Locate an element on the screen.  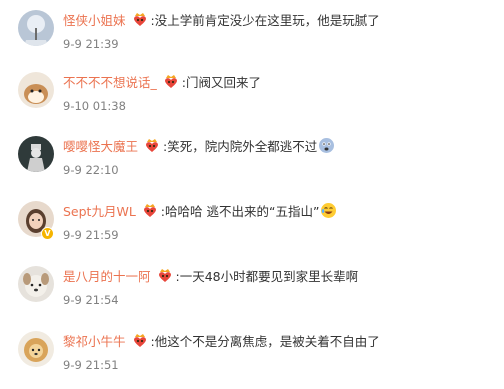
comment-item: 不不不不想说话_ :门阀又回来了 9-10 01:38 is located at coordinates (252, 101).